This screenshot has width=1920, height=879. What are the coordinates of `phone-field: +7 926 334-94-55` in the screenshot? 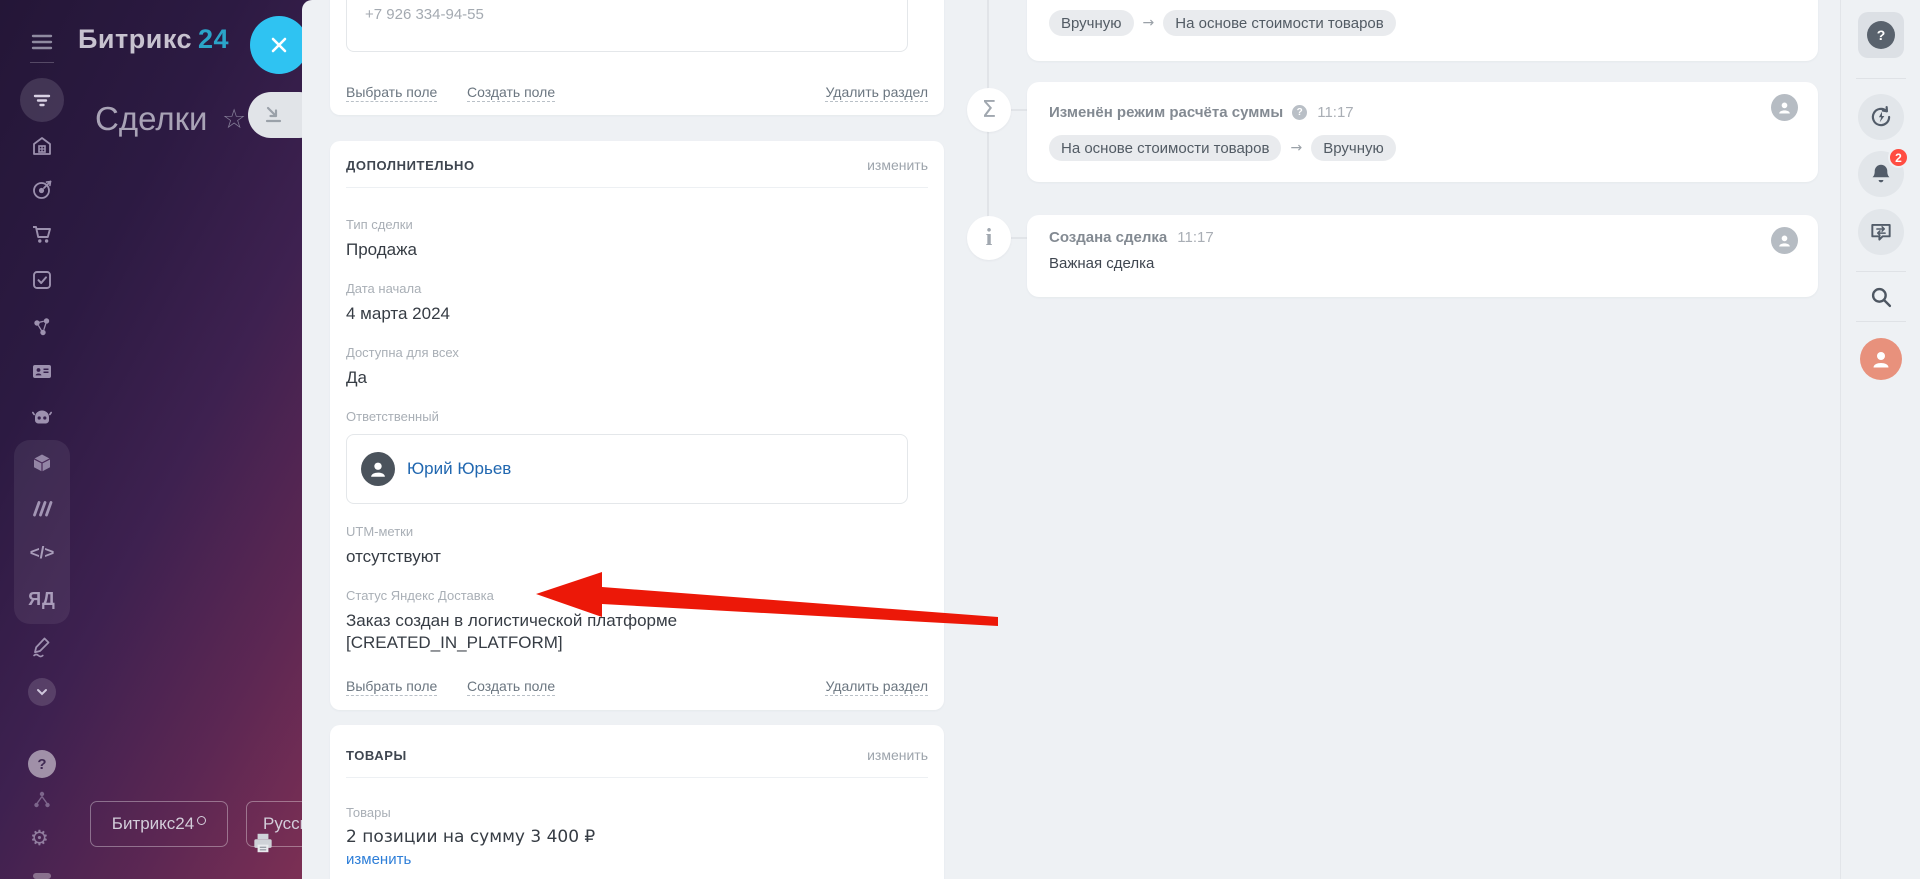 It's located at (627, 26).